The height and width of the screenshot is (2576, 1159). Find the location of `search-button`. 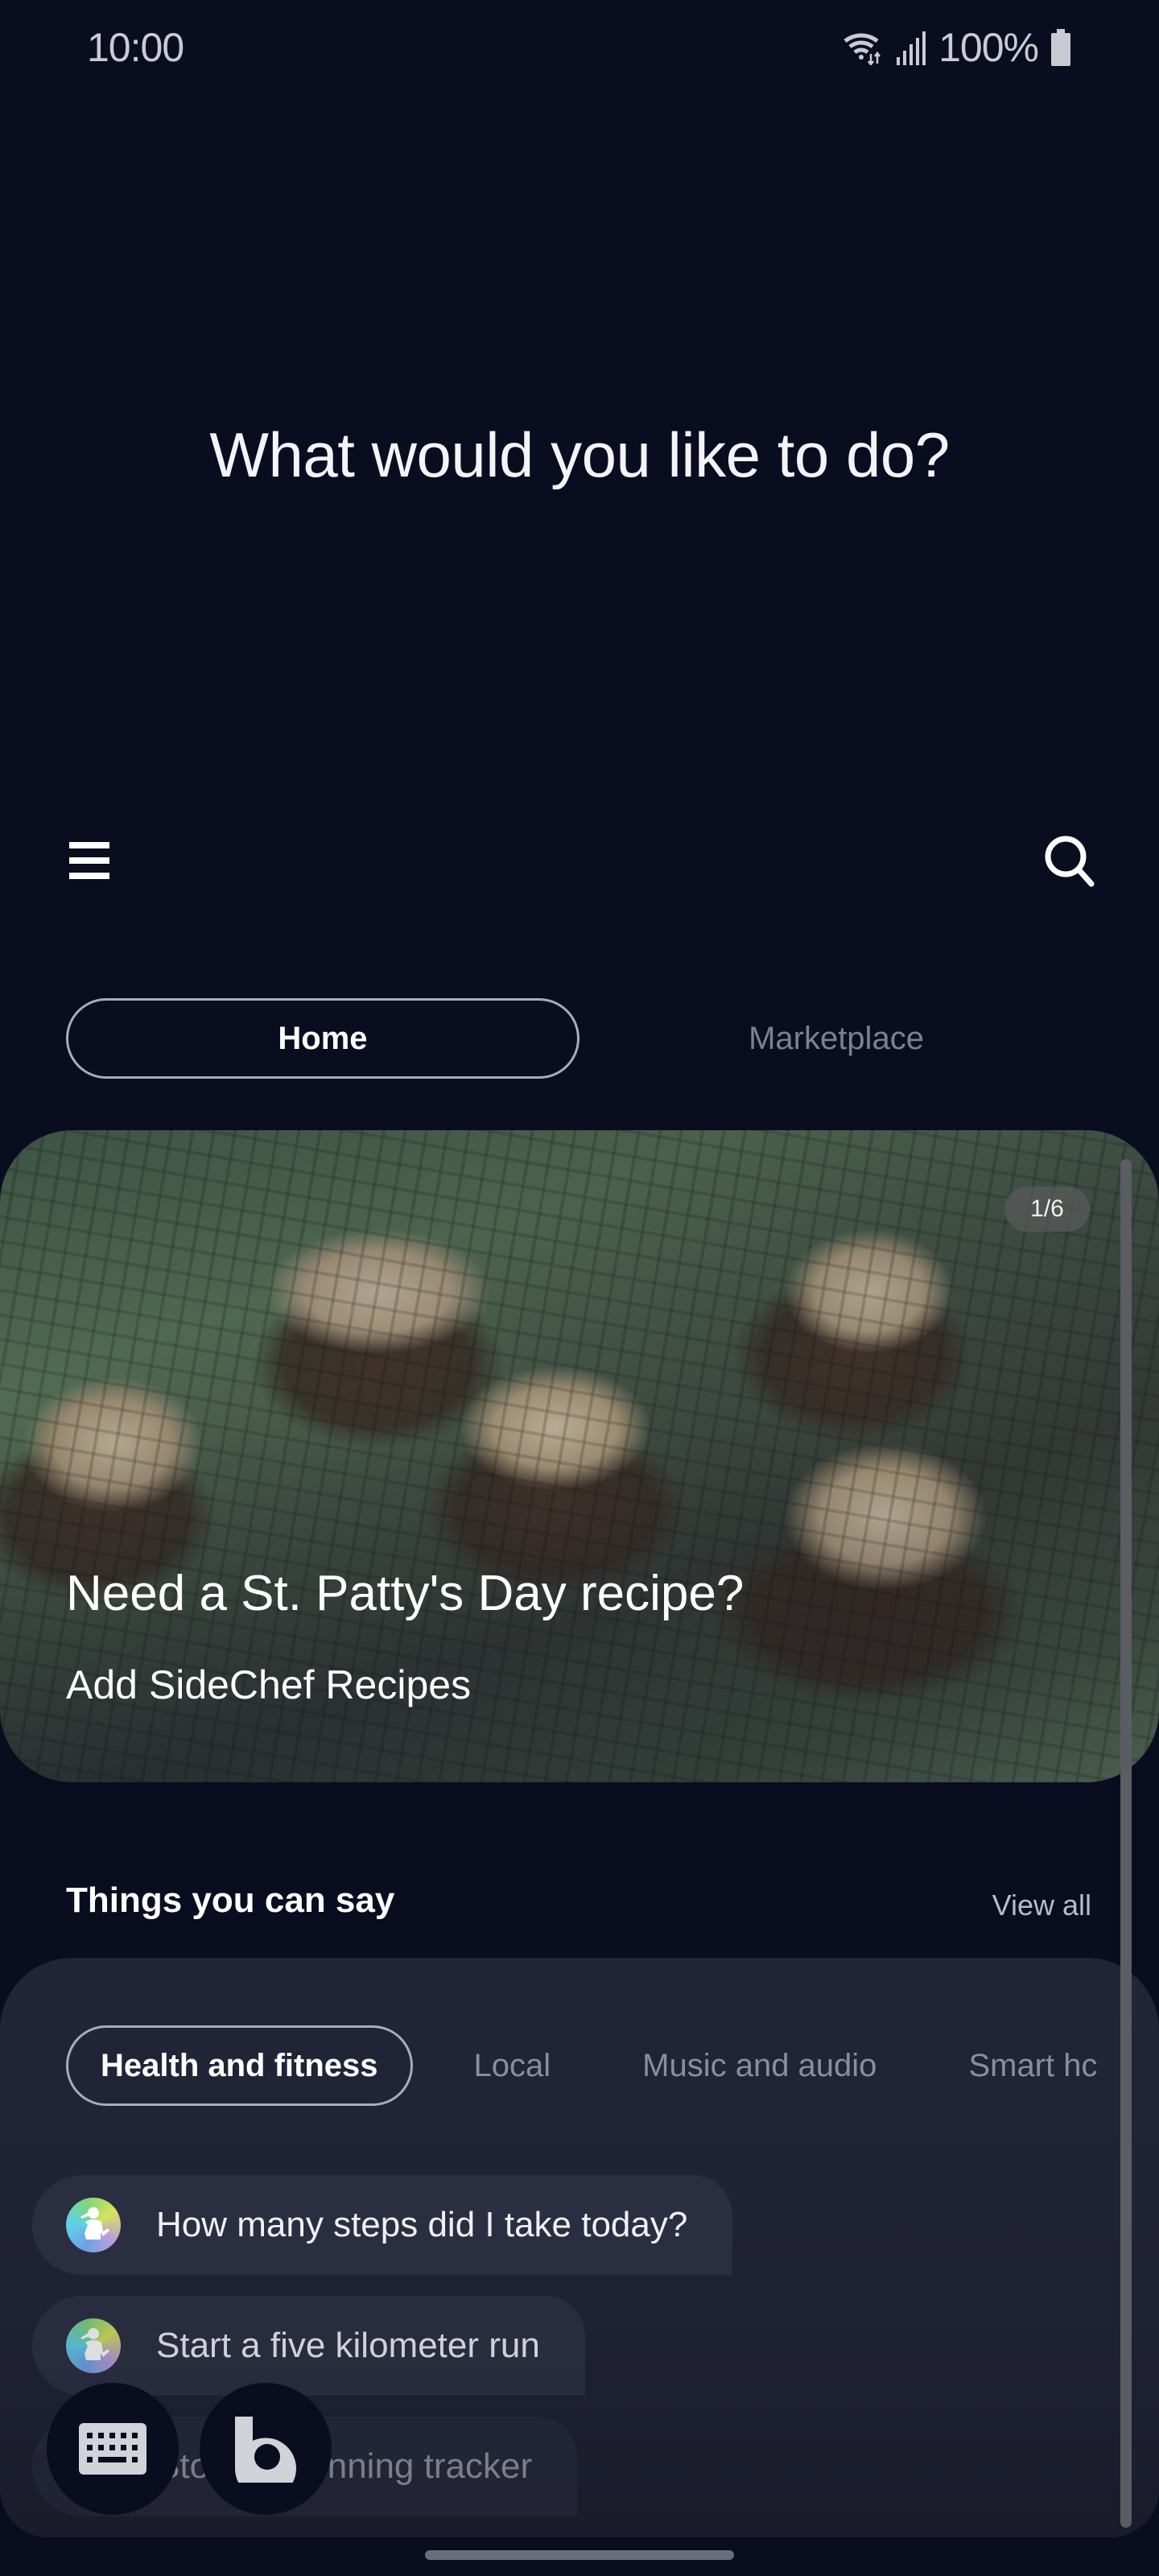

search-button is located at coordinates (1070, 861).